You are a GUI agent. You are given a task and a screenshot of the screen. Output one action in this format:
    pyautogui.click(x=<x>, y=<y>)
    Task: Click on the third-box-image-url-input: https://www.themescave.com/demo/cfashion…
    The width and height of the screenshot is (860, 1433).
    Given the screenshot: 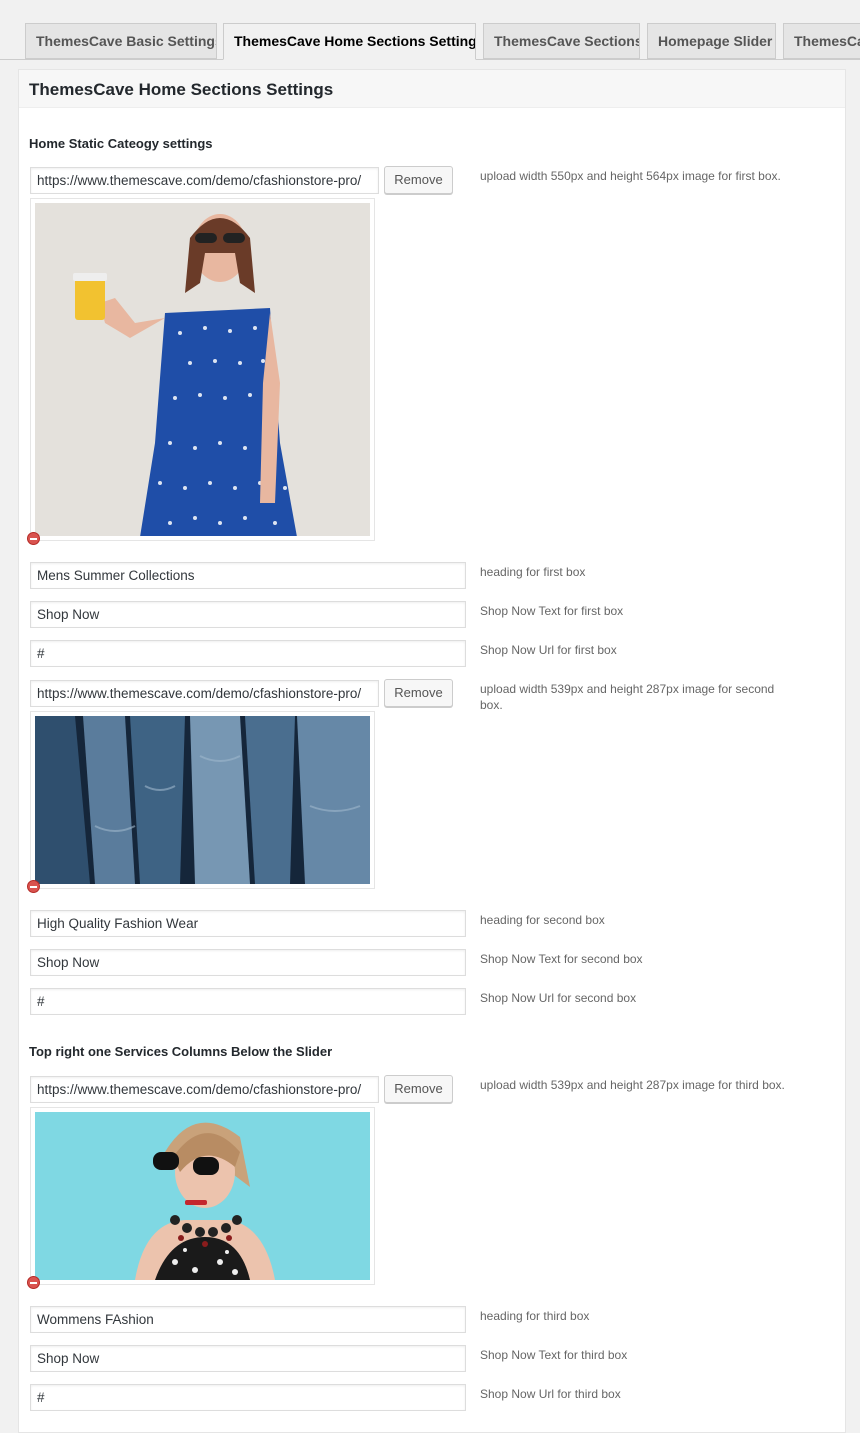 What is the action you would take?
    pyautogui.click(x=204, y=1089)
    